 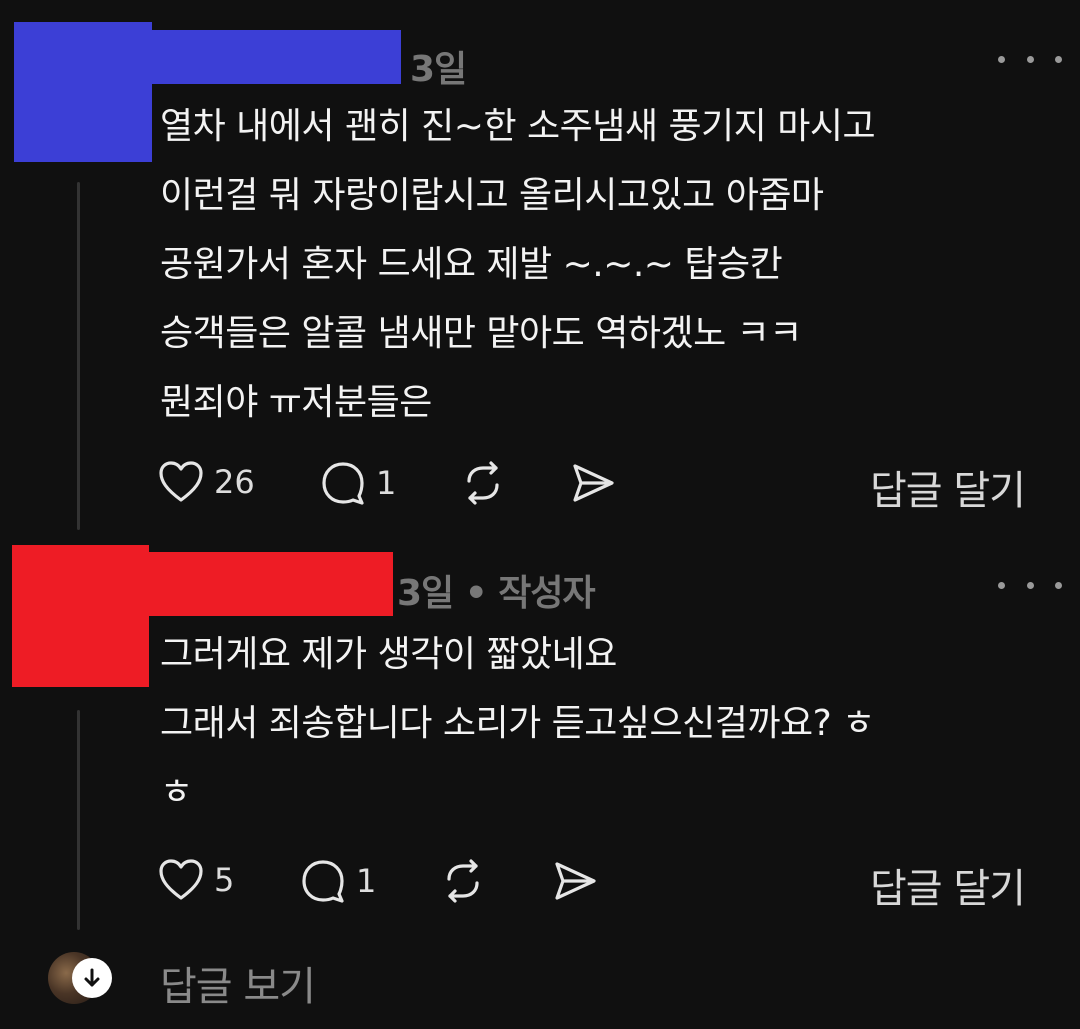 I want to click on comment-line: 열차 내에서 괜히 진~한 소주냄새 풍기지 마시고, so click(x=518, y=126).